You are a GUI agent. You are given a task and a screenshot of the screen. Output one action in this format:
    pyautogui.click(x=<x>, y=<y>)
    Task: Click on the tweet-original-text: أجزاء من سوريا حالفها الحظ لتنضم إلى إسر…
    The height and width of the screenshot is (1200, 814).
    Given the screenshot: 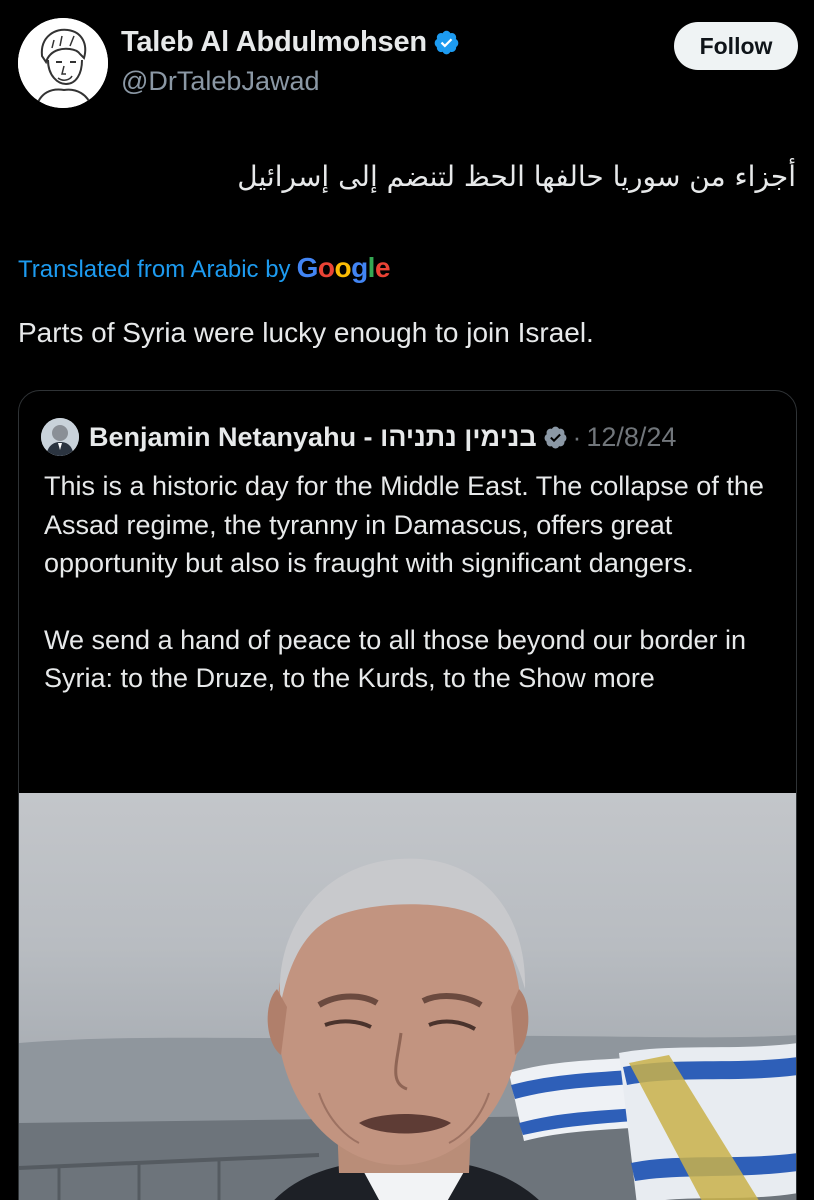 What is the action you would take?
    pyautogui.click(x=516, y=176)
    